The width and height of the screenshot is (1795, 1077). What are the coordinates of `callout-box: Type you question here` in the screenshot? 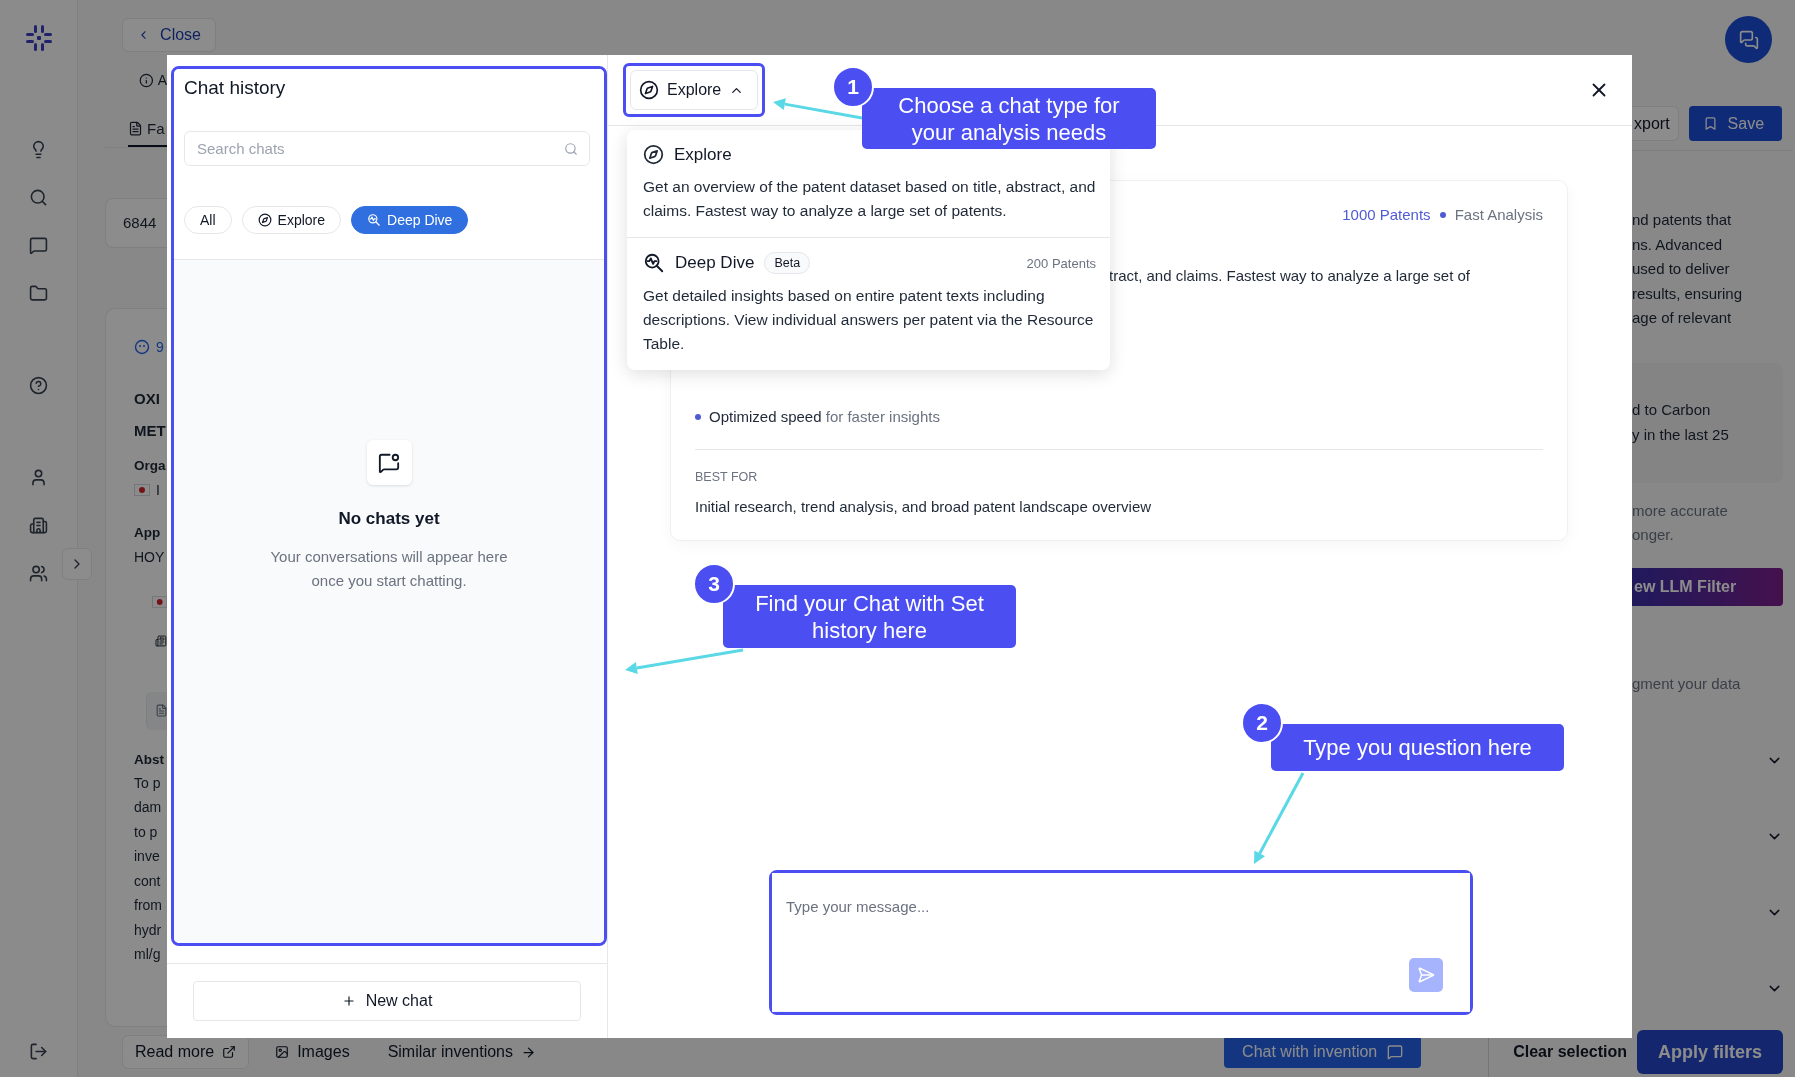 It's located at (1417, 747).